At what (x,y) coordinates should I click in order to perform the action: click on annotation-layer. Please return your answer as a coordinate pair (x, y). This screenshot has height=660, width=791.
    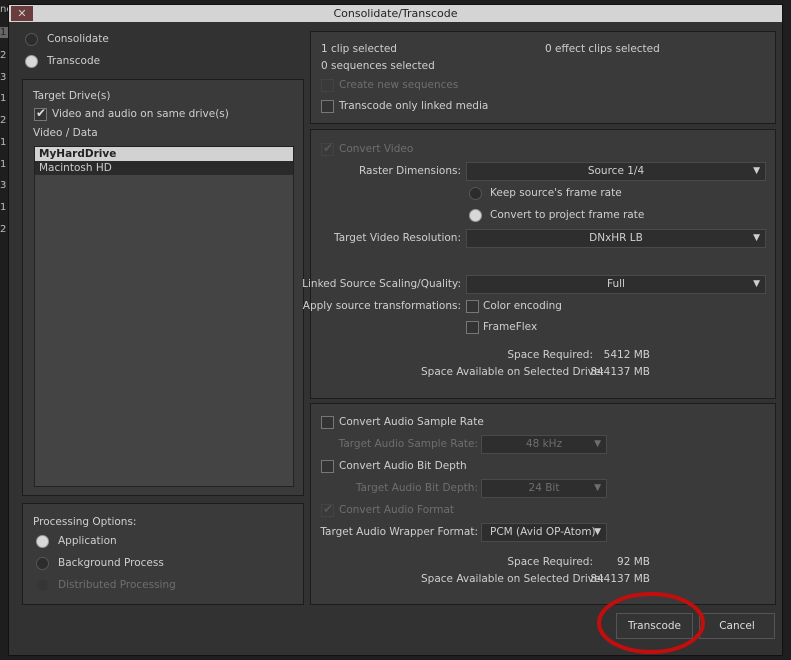
    Looking at the image, I should click on (651, 623).